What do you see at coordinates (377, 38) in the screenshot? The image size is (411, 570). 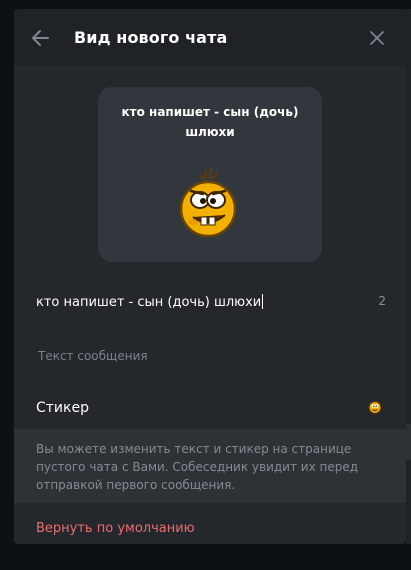 I see `close-icon` at bounding box center [377, 38].